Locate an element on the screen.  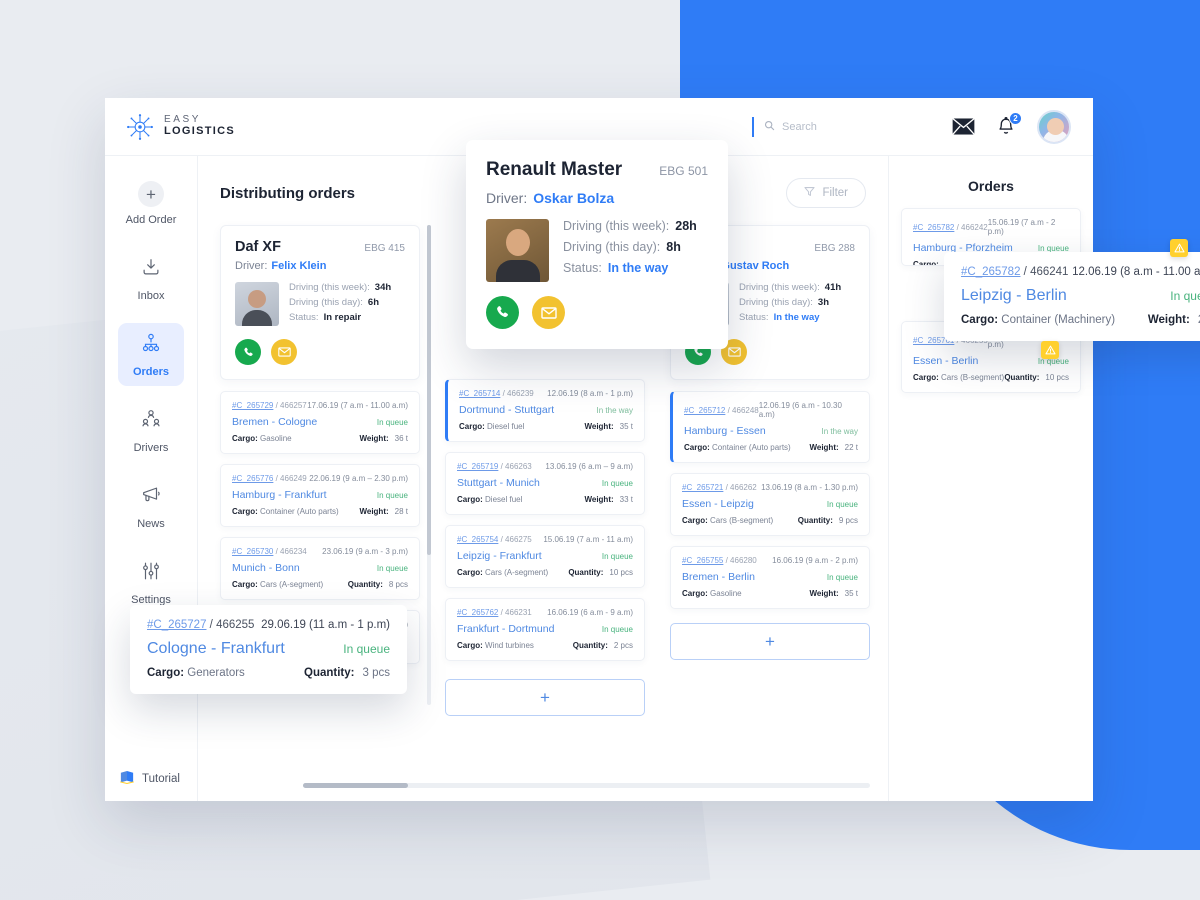
order-id: #C_265727 is located at coordinates (176, 625).